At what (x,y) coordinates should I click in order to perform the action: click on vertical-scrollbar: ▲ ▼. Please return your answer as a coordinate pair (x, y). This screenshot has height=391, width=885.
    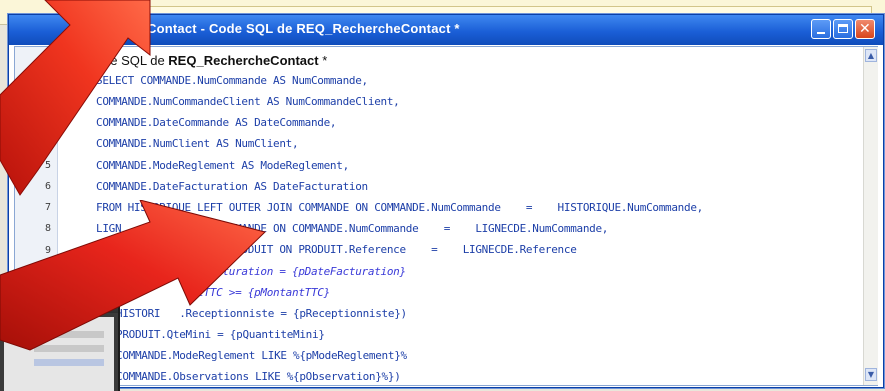
    Looking at the image, I should click on (870, 216).